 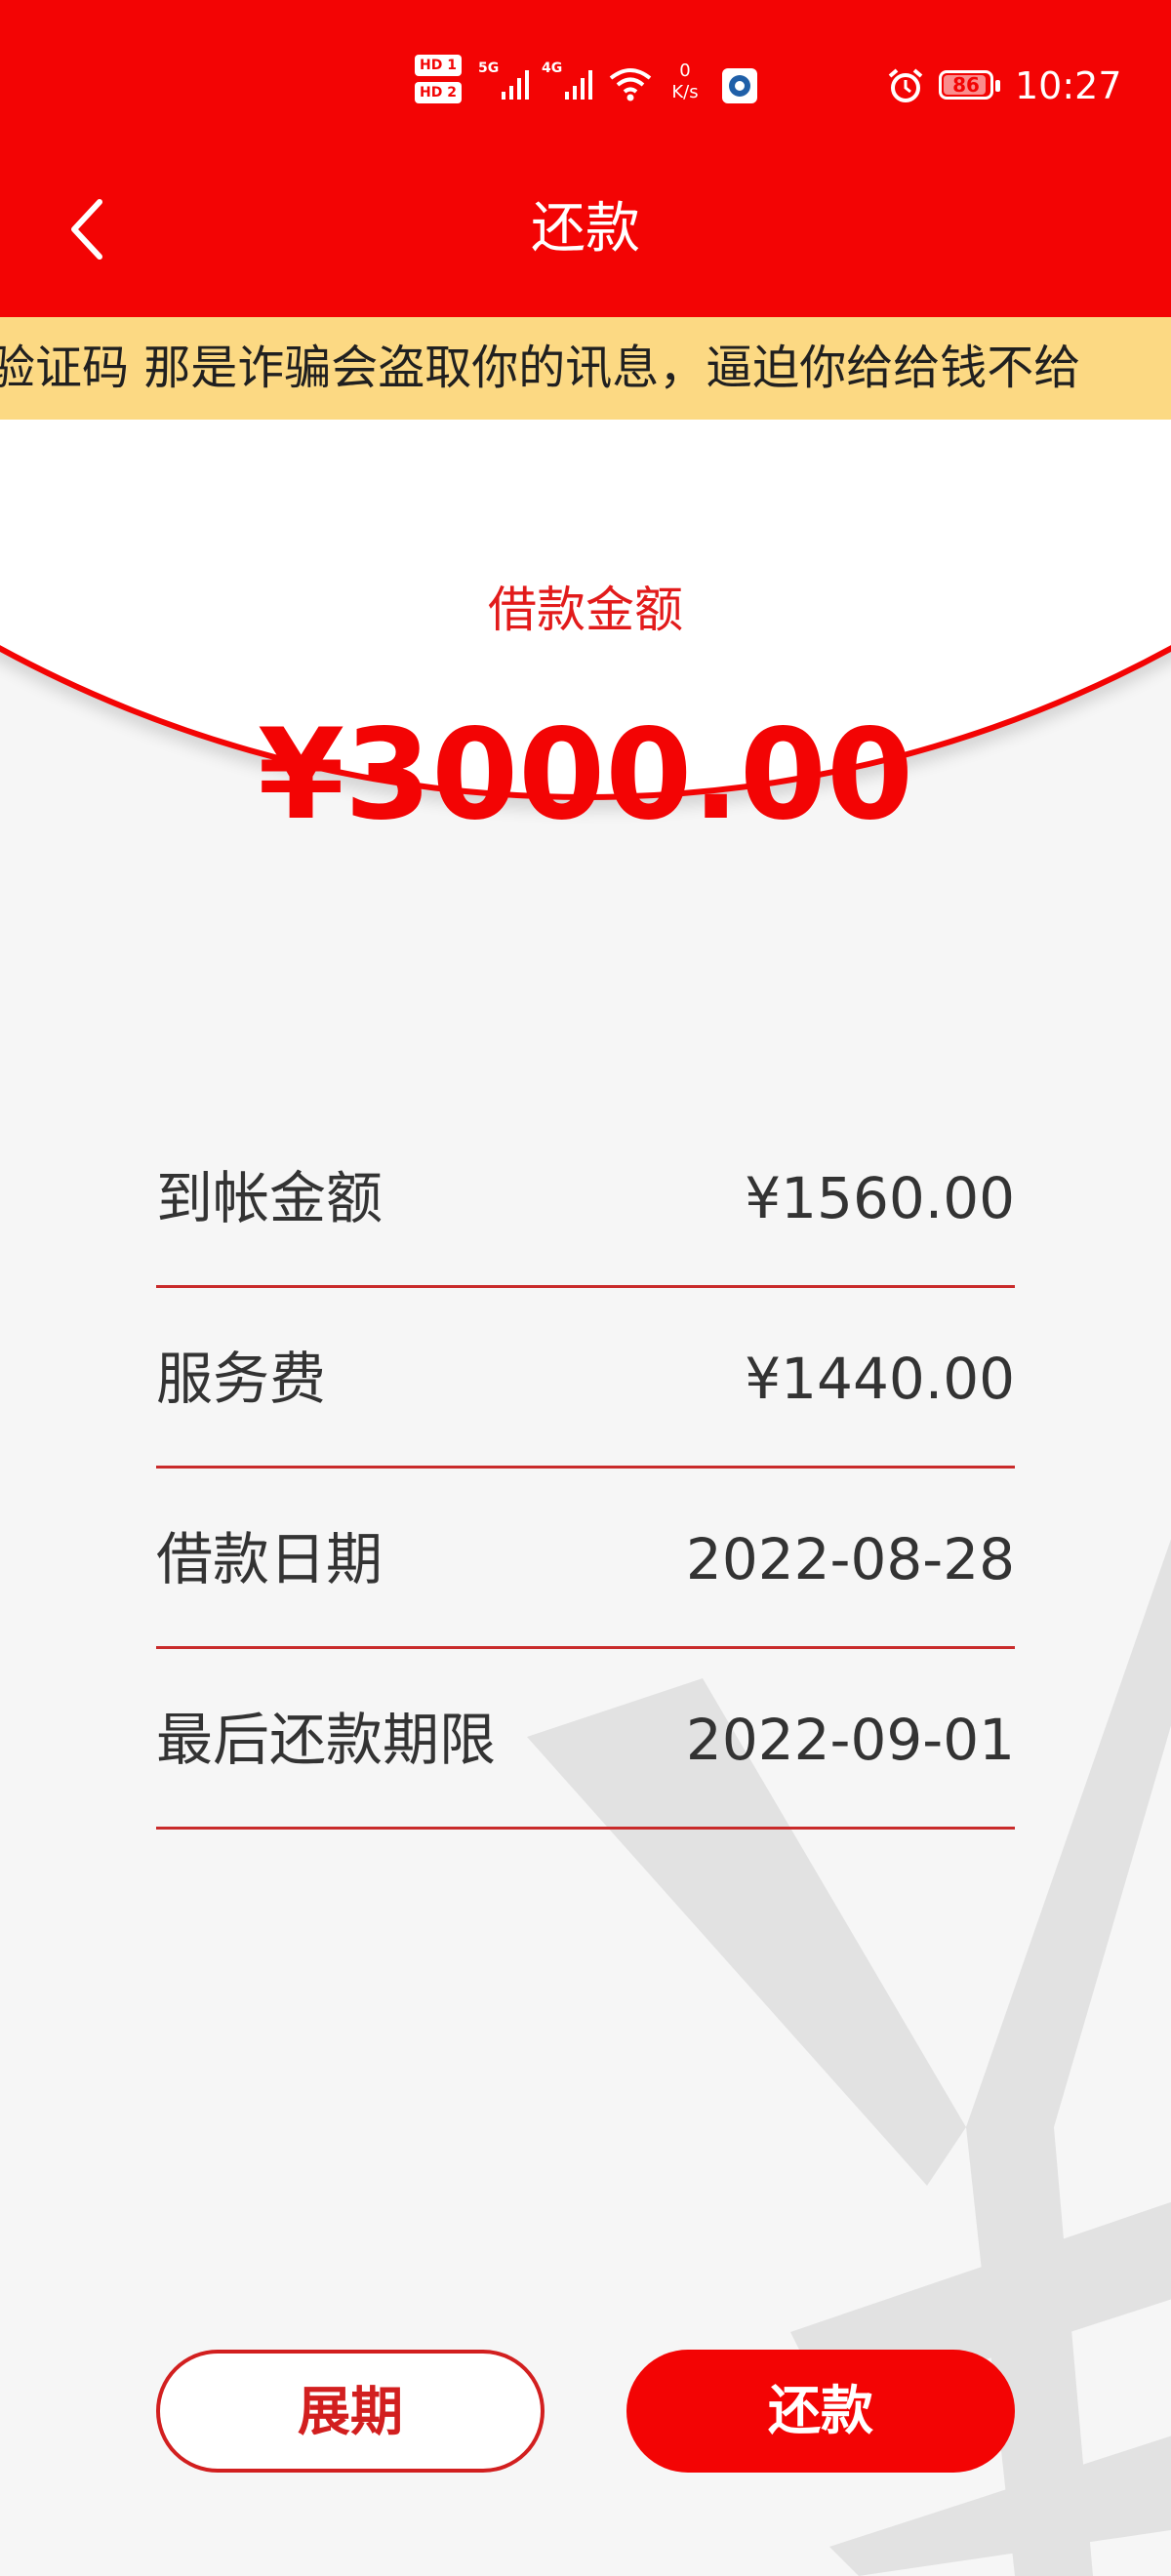 I want to click on loan-amount-value: ¥3000.00, so click(x=585, y=775).